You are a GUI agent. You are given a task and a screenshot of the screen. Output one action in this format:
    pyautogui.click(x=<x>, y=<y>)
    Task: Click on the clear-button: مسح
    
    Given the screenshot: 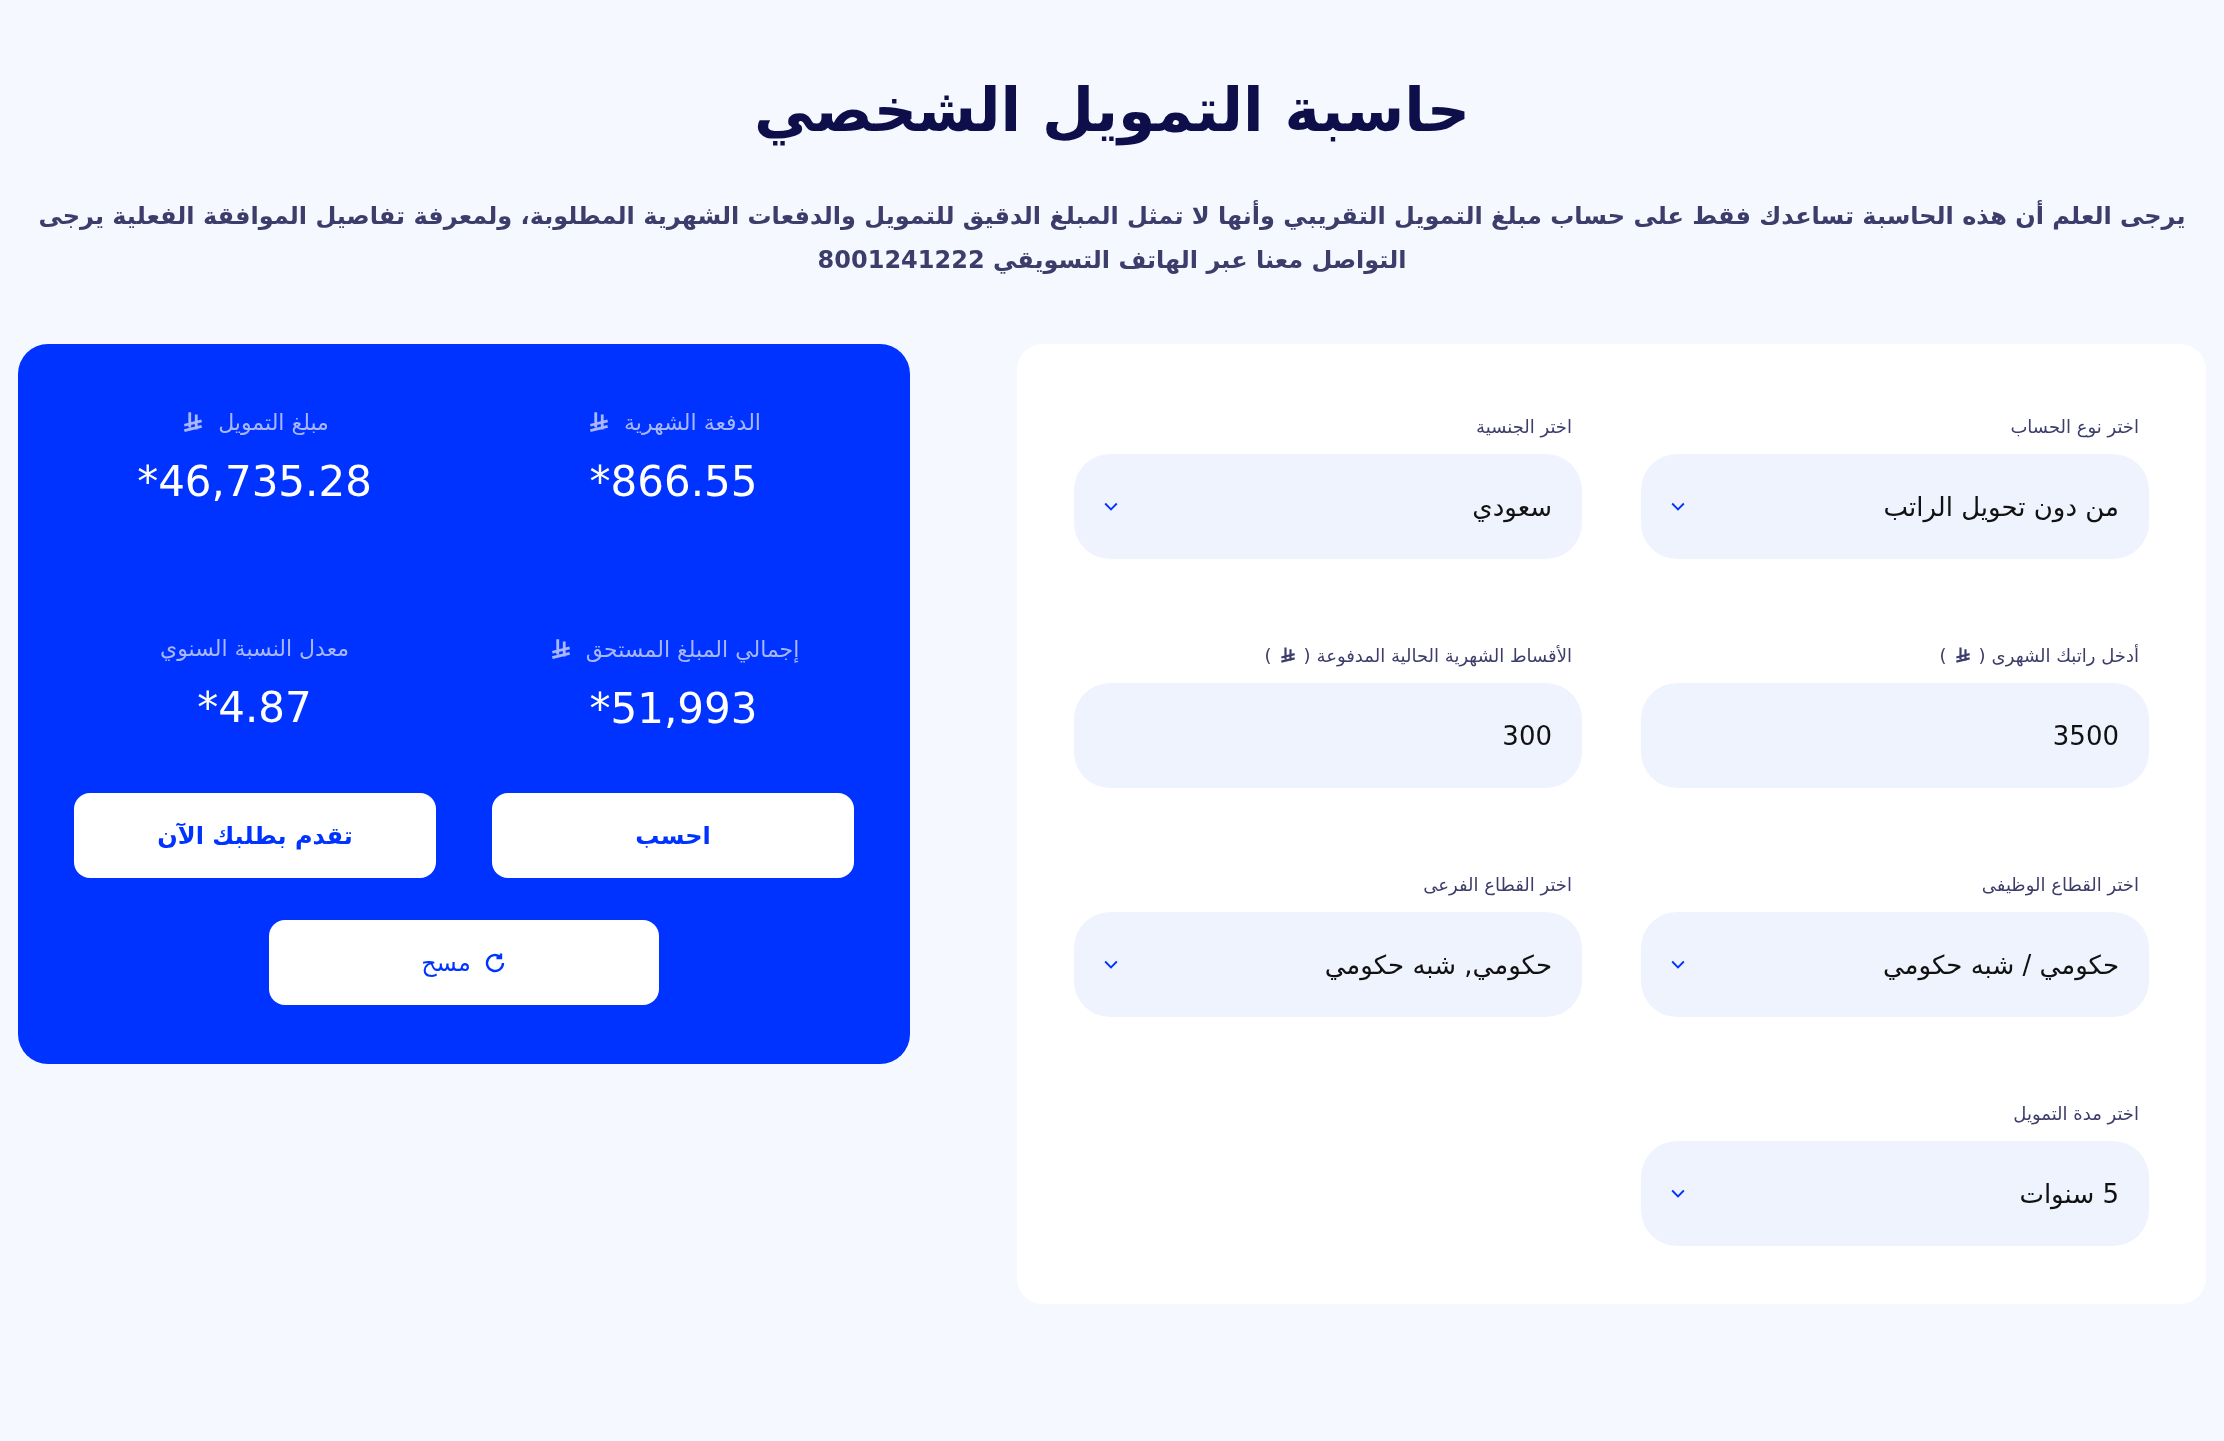 What is the action you would take?
    pyautogui.click(x=464, y=962)
    